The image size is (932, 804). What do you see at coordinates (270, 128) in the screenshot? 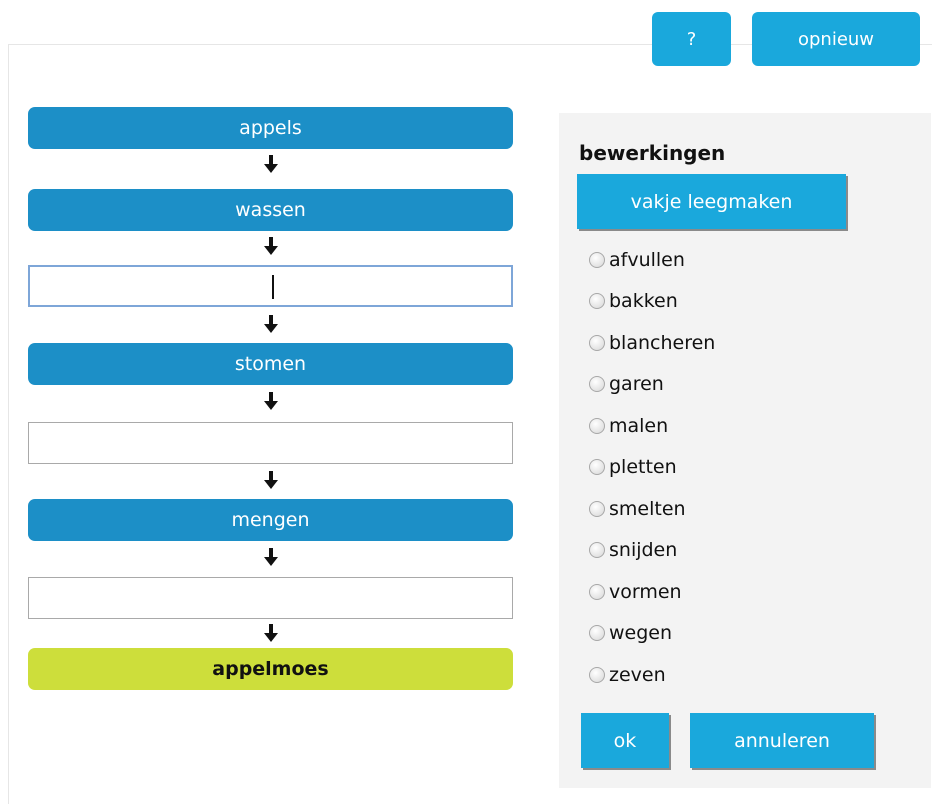
I see `step-appels: appels` at bounding box center [270, 128].